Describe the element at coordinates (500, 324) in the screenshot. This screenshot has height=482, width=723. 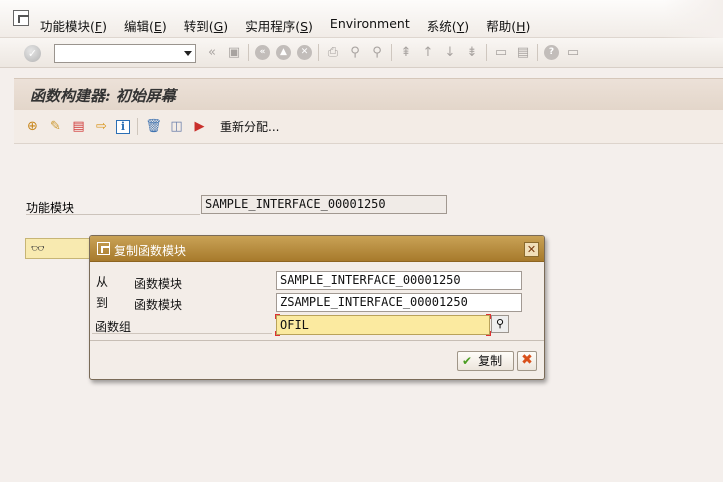
I see `search-help-icon: ⚲` at that location.